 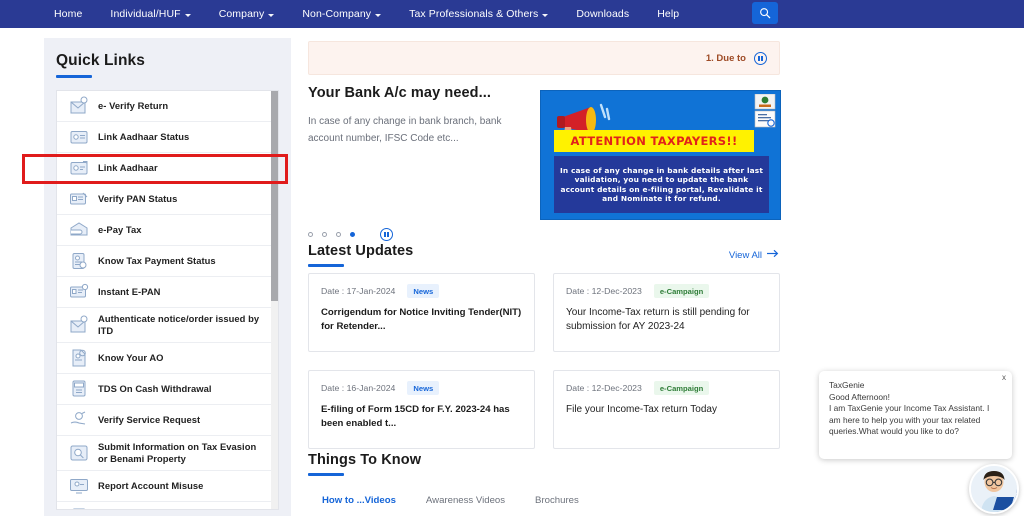 I want to click on sidebar-item-e-pay-tax: e-Pay Tax, so click(x=167, y=230).